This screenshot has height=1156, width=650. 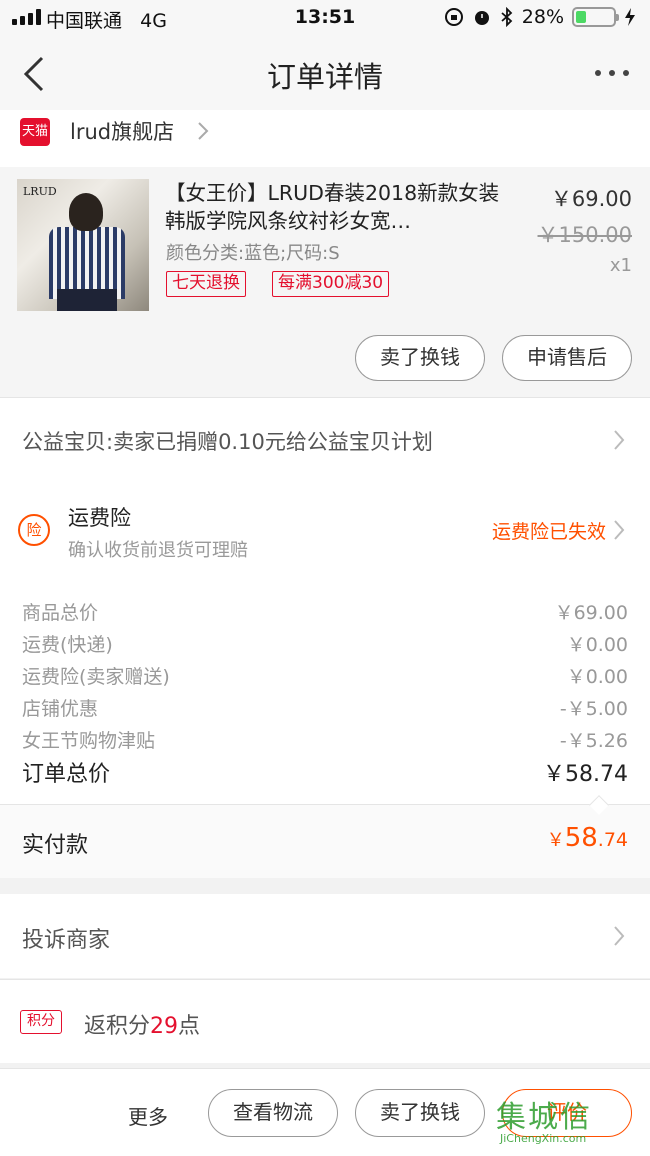 What do you see at coordinates (325, 677) in the screenshot?
I see `price-row: 运费险(卖家赠送) ￥0.00` at bounding box center [325, 677].